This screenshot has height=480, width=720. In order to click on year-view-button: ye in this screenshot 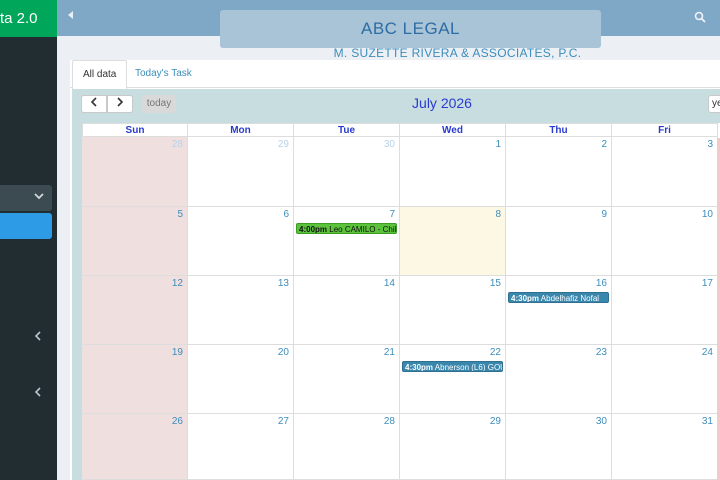, I will do `click(714, 104)`.